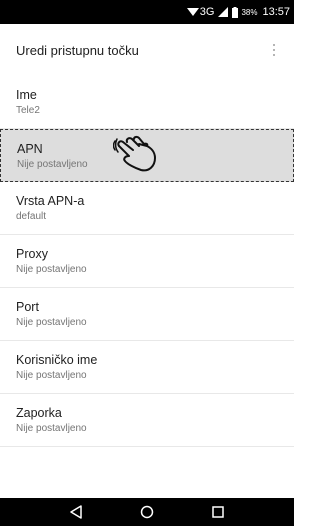  What do you see at coordinates (147, 420) in the screenshot?
I see `list-item-password: Zaporka Nije postavljeno` at bounding box center [147, 420].